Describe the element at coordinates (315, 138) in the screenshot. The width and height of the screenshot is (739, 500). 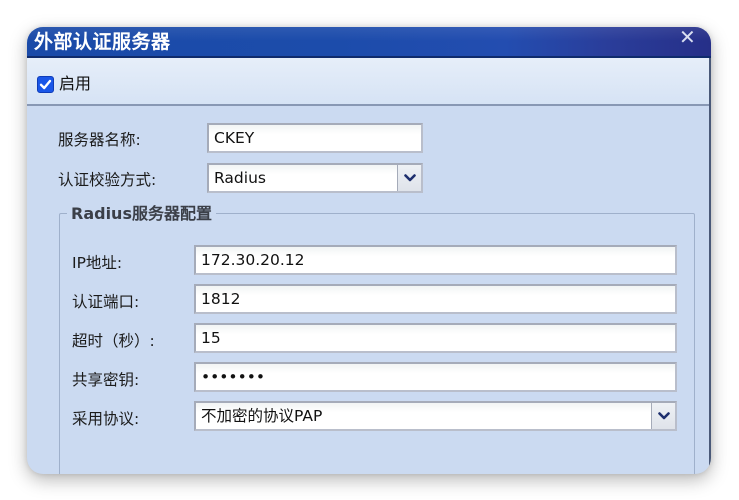
I see `server-name-input: CKEY` at that location.